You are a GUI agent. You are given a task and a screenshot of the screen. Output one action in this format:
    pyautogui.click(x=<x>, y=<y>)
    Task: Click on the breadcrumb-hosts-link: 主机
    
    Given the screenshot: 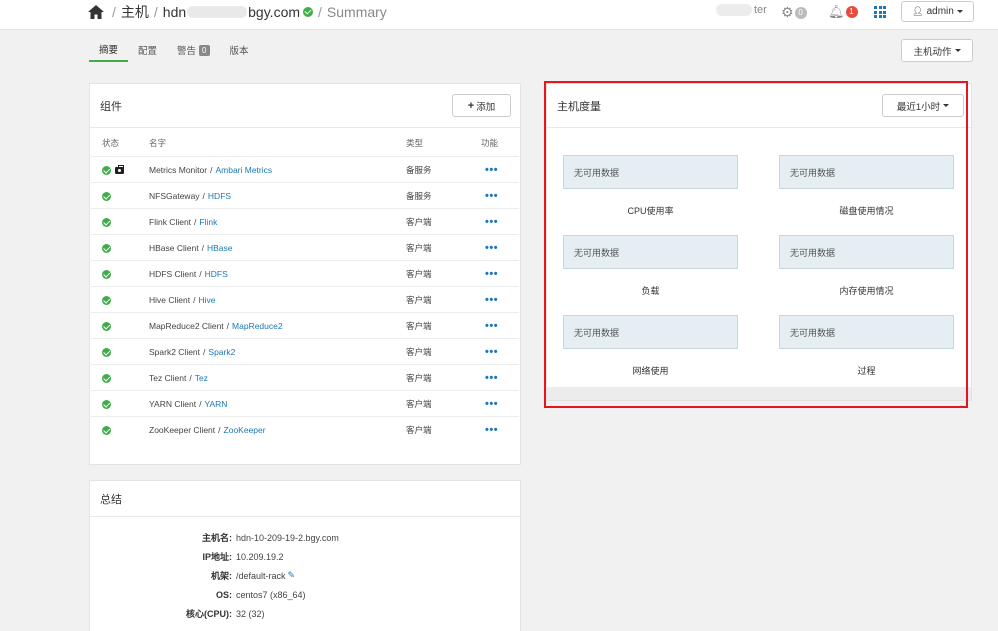 What is the action you would take?
    pyautogui.click(x=135, y=12)
    